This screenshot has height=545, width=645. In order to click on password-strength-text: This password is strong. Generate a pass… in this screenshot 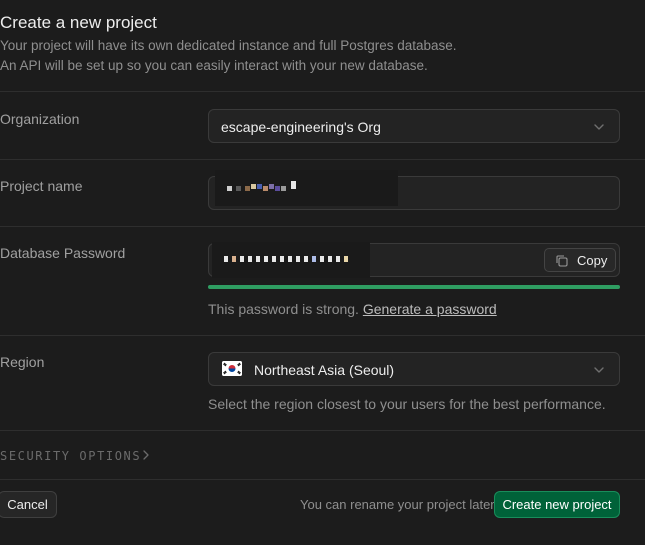, I will do `click(352, 309)`.